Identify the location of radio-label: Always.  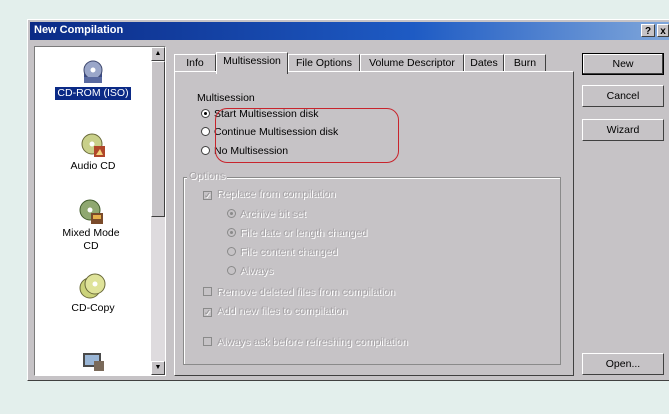
(257, 271).